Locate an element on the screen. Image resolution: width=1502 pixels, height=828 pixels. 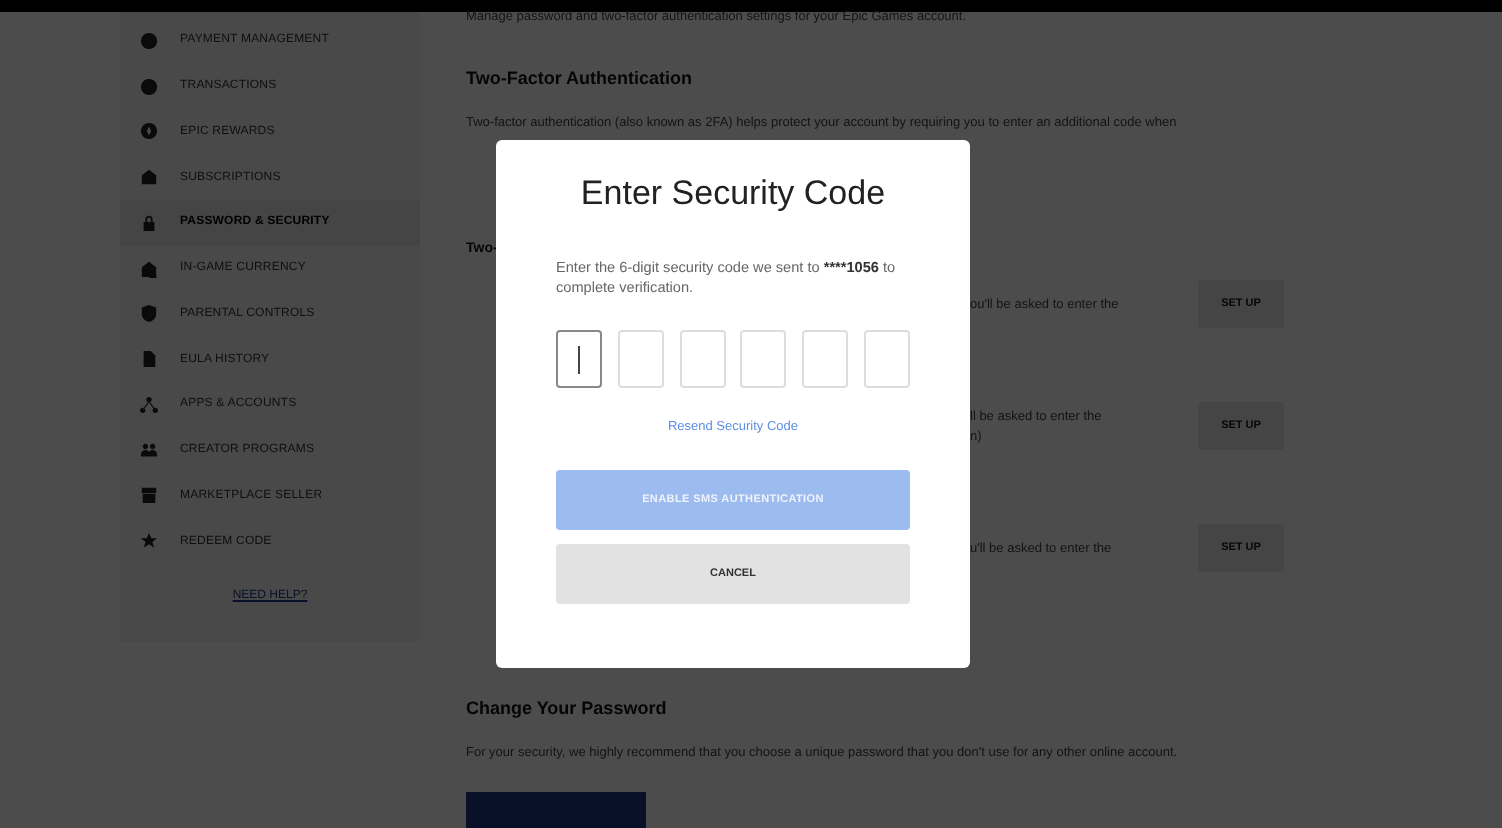
section-heading: Two-Factor Authentication is located at coordinates (580, 78).